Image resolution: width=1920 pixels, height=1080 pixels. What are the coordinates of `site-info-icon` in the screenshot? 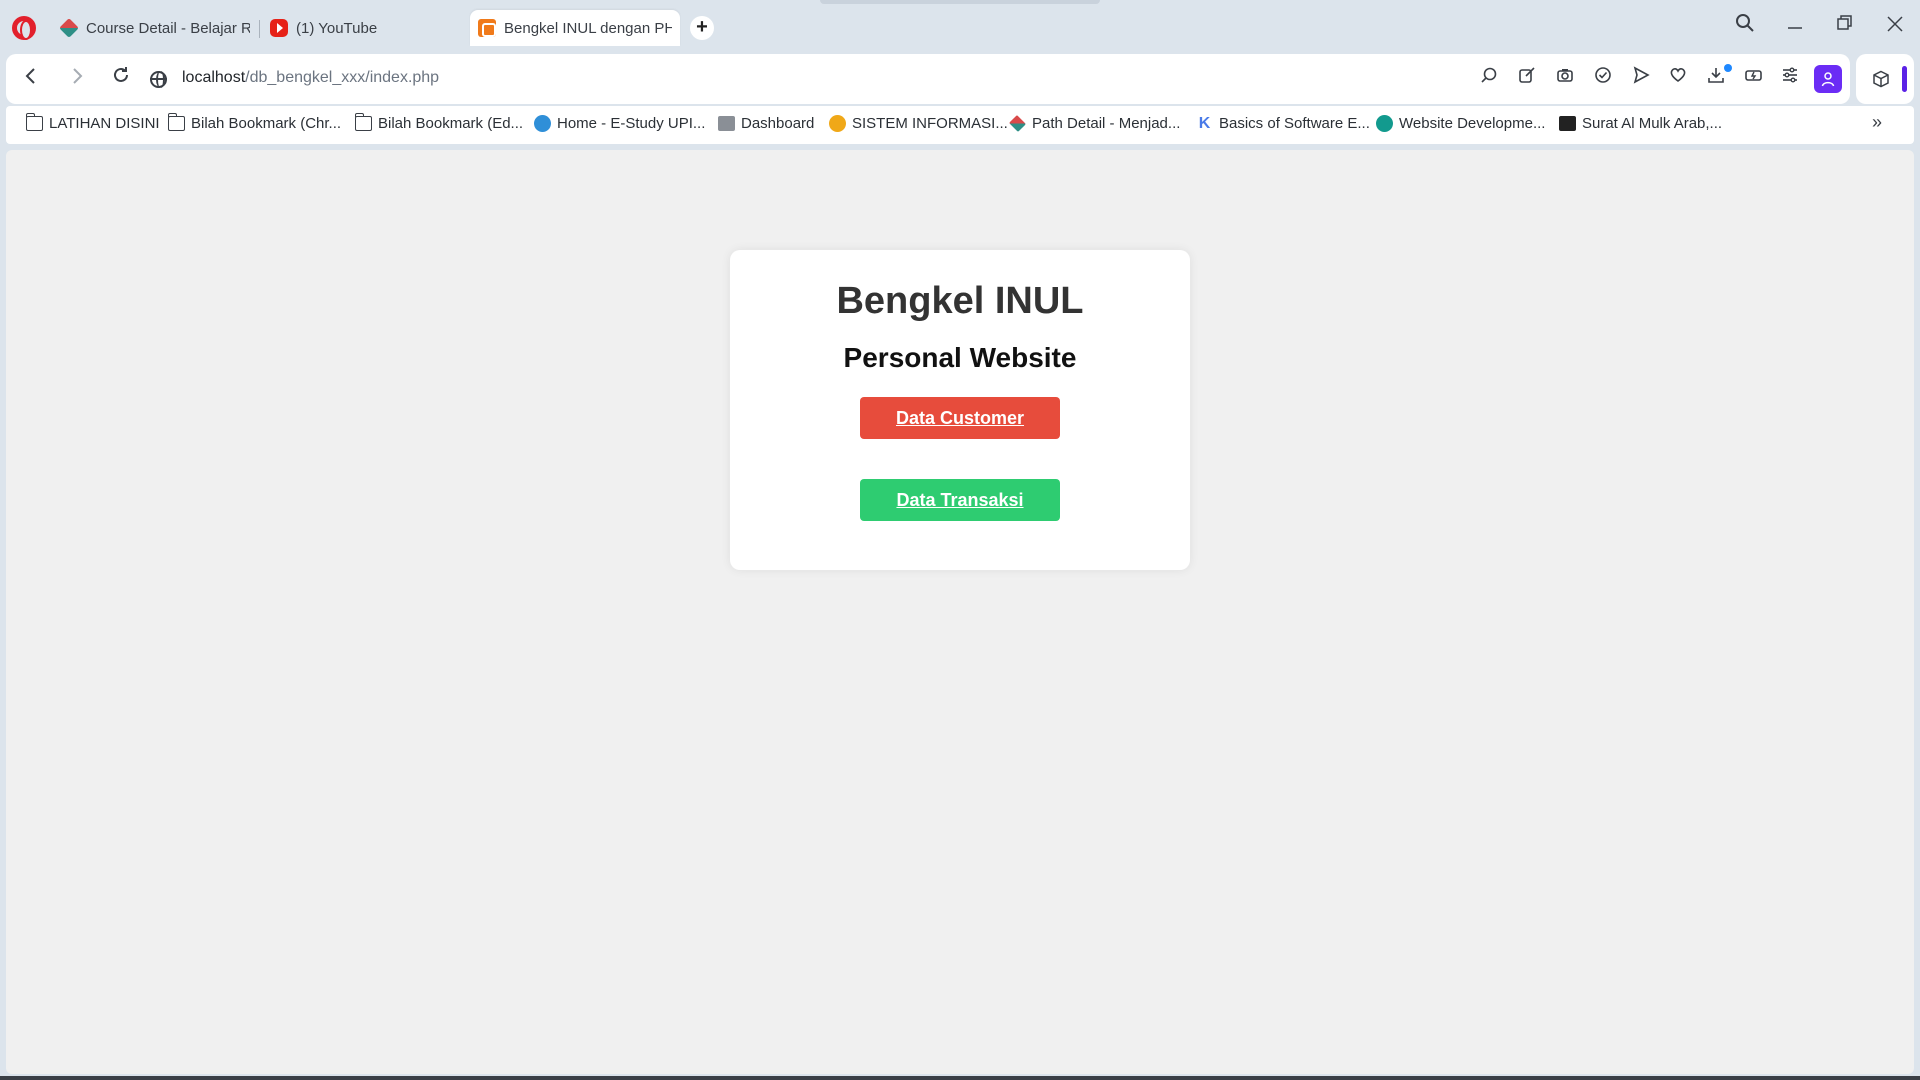 It's located at (158, 79).